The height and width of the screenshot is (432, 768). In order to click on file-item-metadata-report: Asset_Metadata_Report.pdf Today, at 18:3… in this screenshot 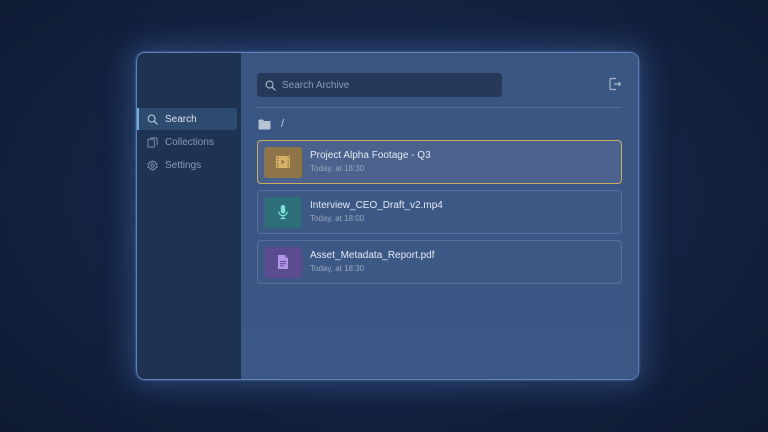, I will do `click(439, 262)`.